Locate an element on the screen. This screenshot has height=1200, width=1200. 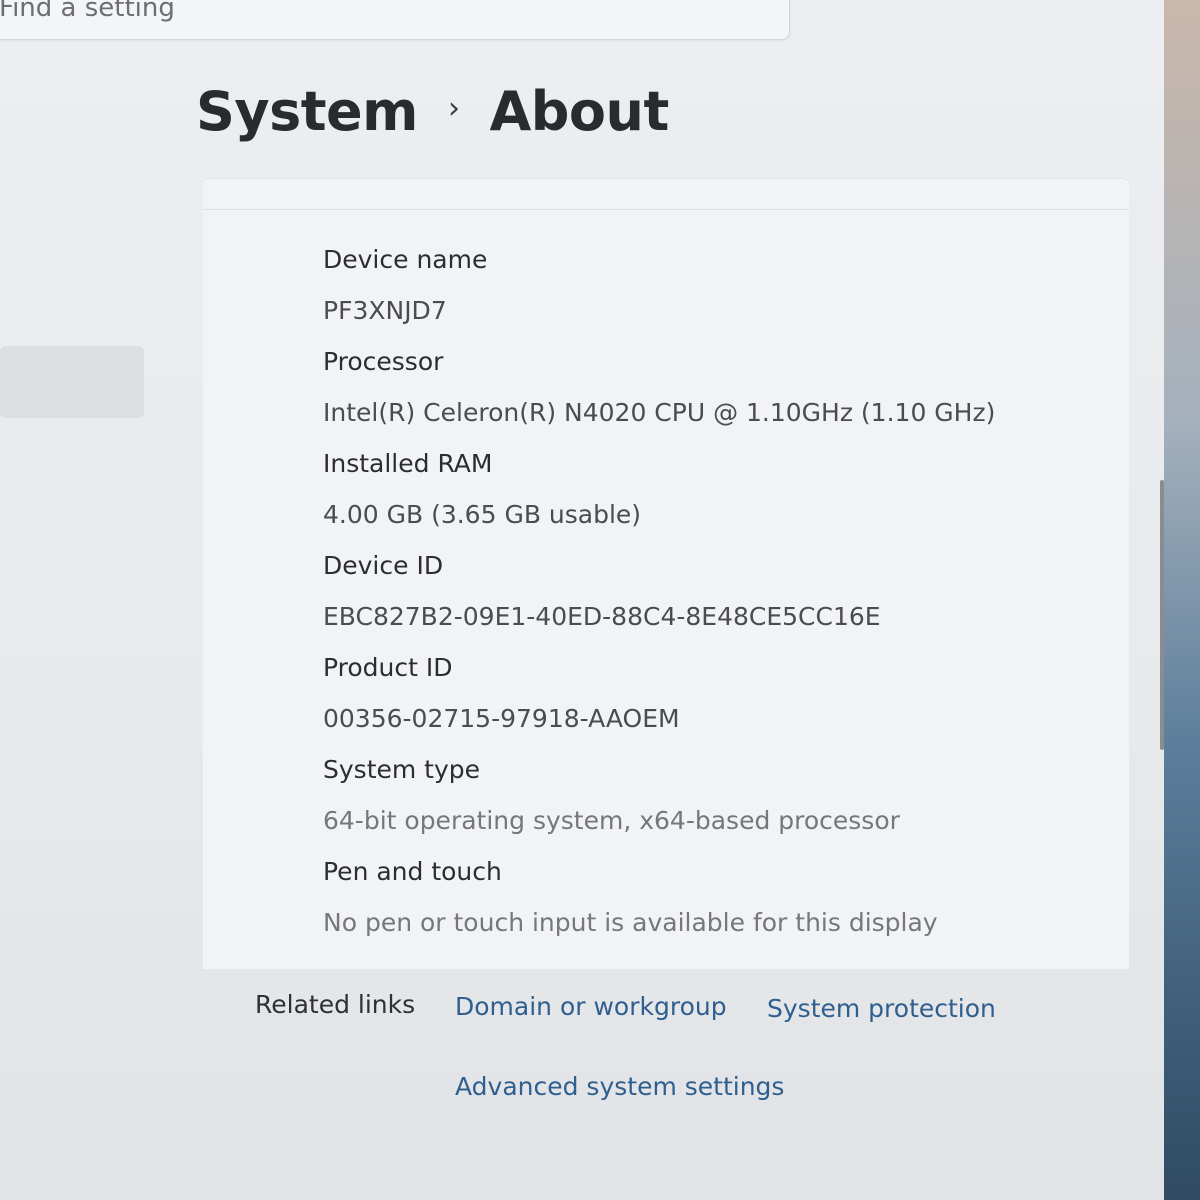
chevron-right-icon: › is located at coordinates (453, 108).